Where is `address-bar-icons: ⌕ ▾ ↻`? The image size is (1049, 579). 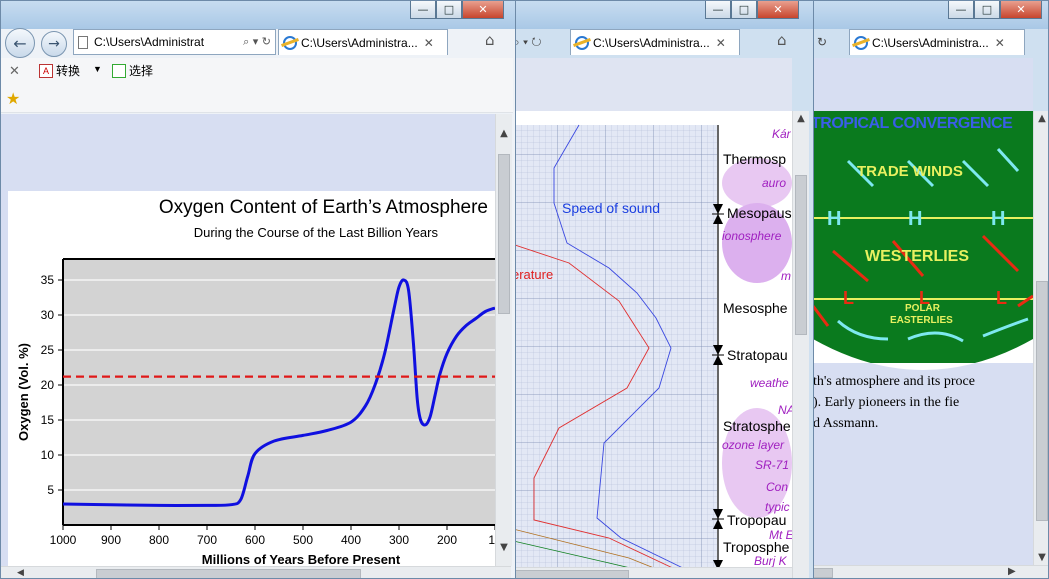
address-bar-icons: ⌕ ▾ ↻ is located at coordinates (537, 42).